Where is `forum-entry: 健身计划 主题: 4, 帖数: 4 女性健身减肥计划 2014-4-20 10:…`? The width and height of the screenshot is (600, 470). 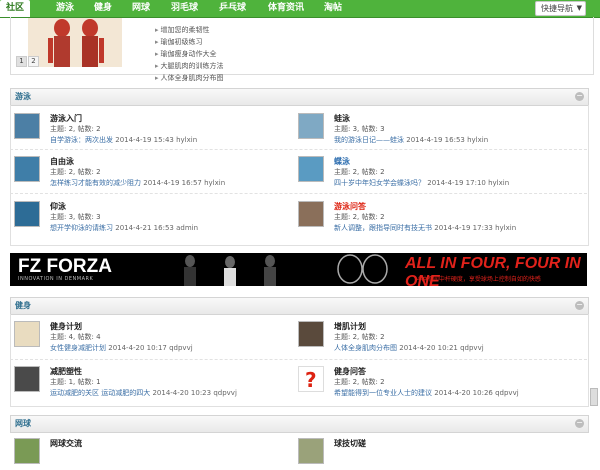 forum-entry: 健身计划 主题: 4, 帖数: 4 女性健身减肥计划 2014-4-20 10:… is located at coordinates (154, 337).